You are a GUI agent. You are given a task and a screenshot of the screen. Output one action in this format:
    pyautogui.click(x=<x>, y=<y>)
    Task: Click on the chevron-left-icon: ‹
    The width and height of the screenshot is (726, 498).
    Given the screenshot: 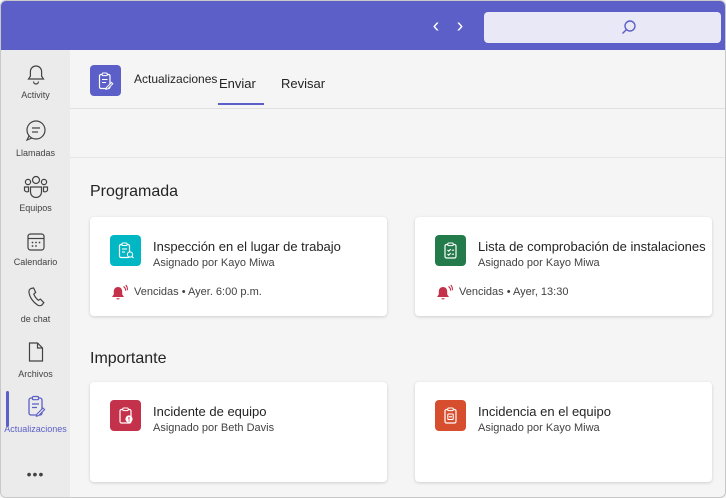 What is the action you would take?
    pyautogui.click(x=436, y=26)
    